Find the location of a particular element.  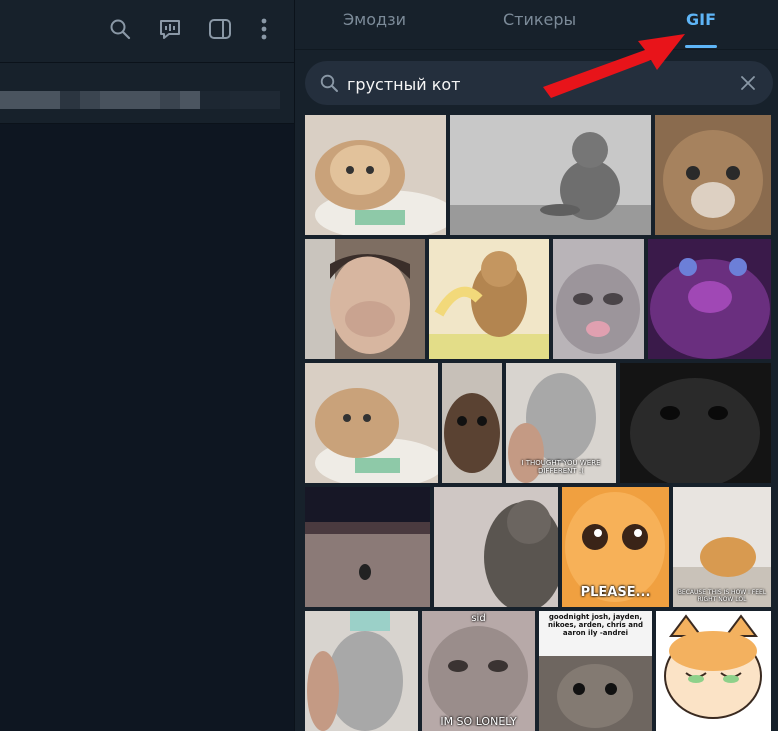

gif-search-input is located at coordinates (537, 84).